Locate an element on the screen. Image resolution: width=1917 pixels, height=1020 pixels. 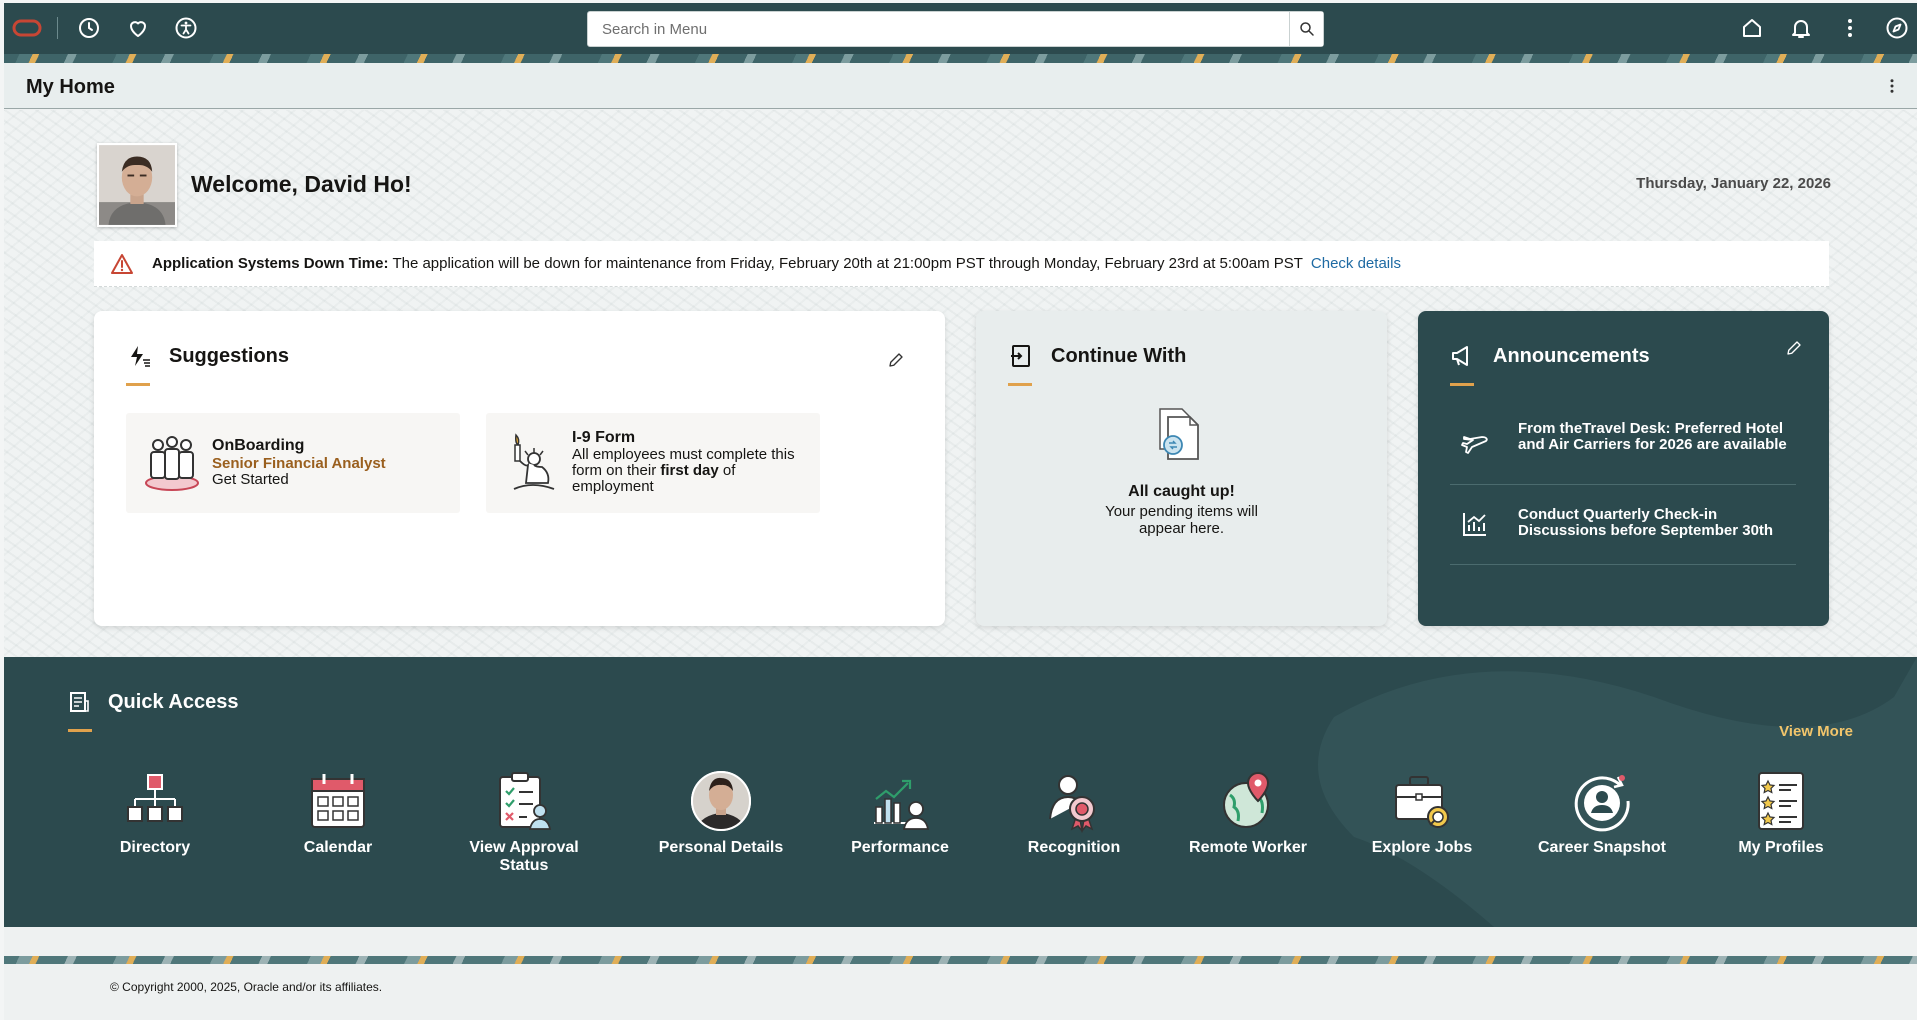
recognition-badge-icon is located at coordinates (1072, 804).